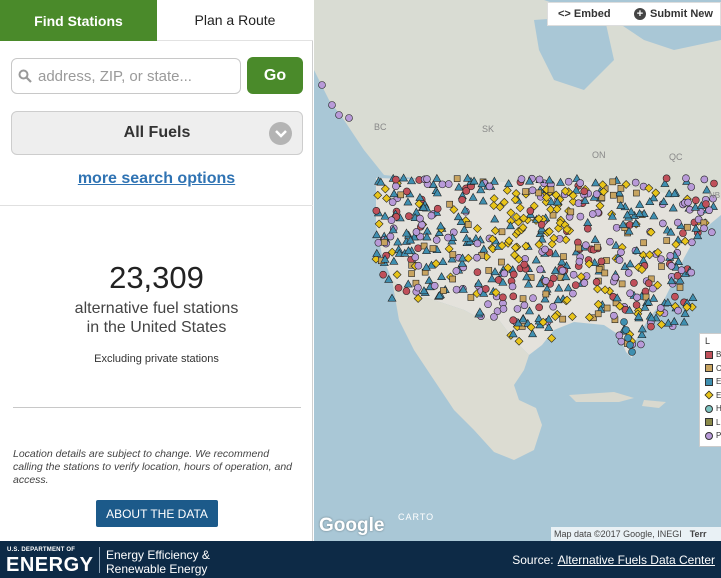 The width and height of the screenshot is (721, 578). I want to click on afdc-link: Alternative Fuels Data Center, so click(636, 560).